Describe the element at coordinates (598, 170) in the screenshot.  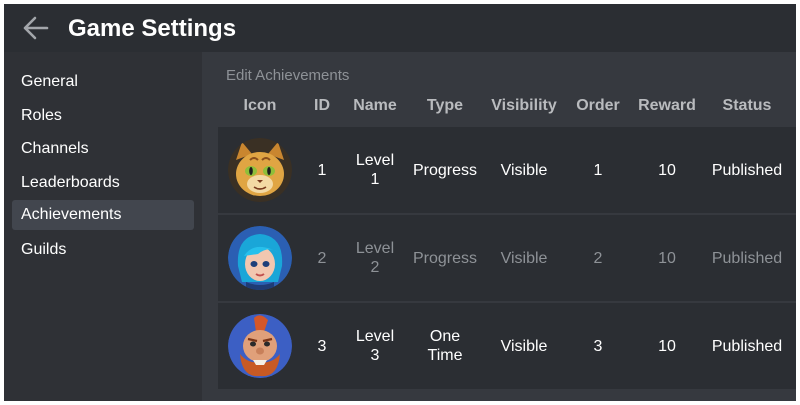
I see `achievement-order: 1` at that location.